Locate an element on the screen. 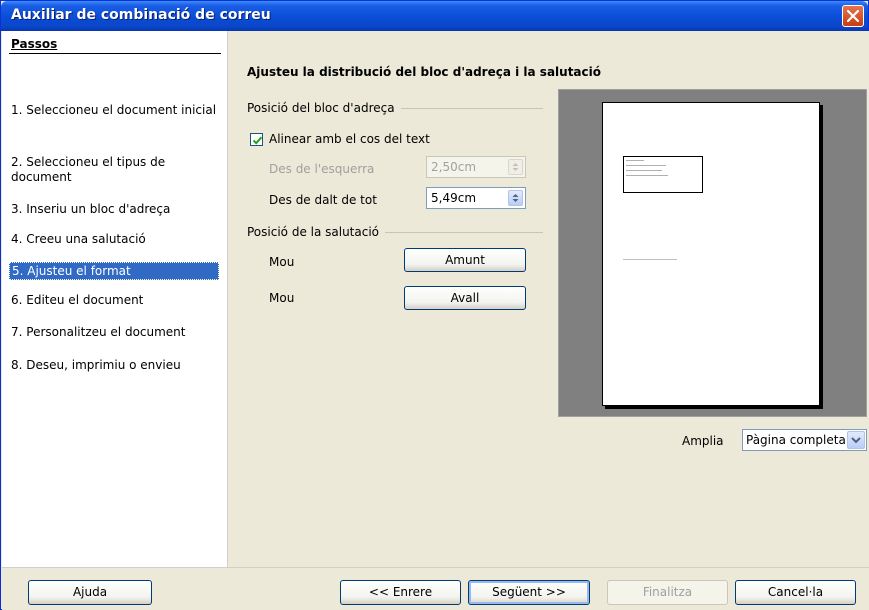  steps-title: Passos is located at coordinates (34, 44).